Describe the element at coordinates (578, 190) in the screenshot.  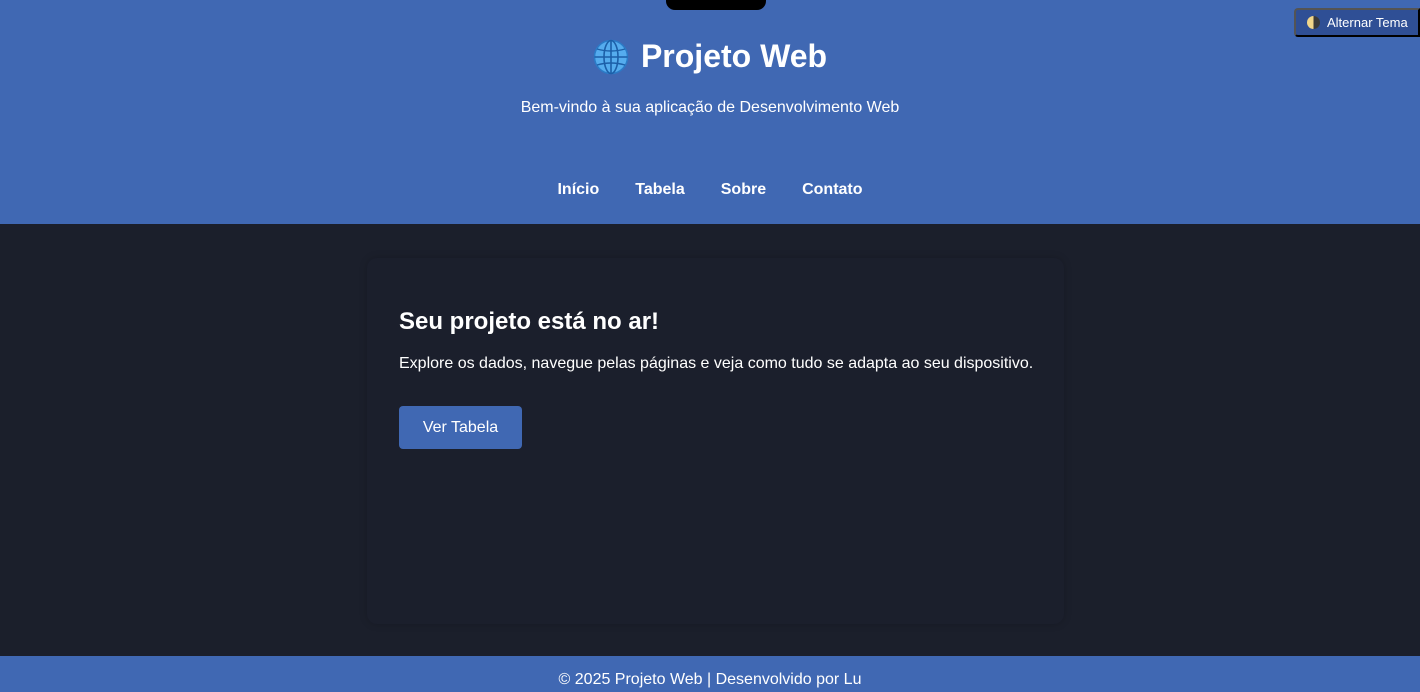
I see `nav-item-inicio: Início` at that location.